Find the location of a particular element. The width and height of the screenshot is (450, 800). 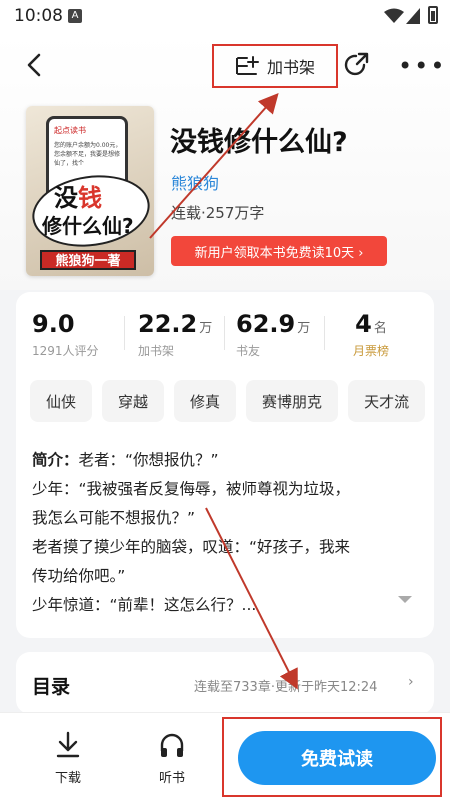

book-author-link: 熊狼狗 is located at coordinates (195, 182).